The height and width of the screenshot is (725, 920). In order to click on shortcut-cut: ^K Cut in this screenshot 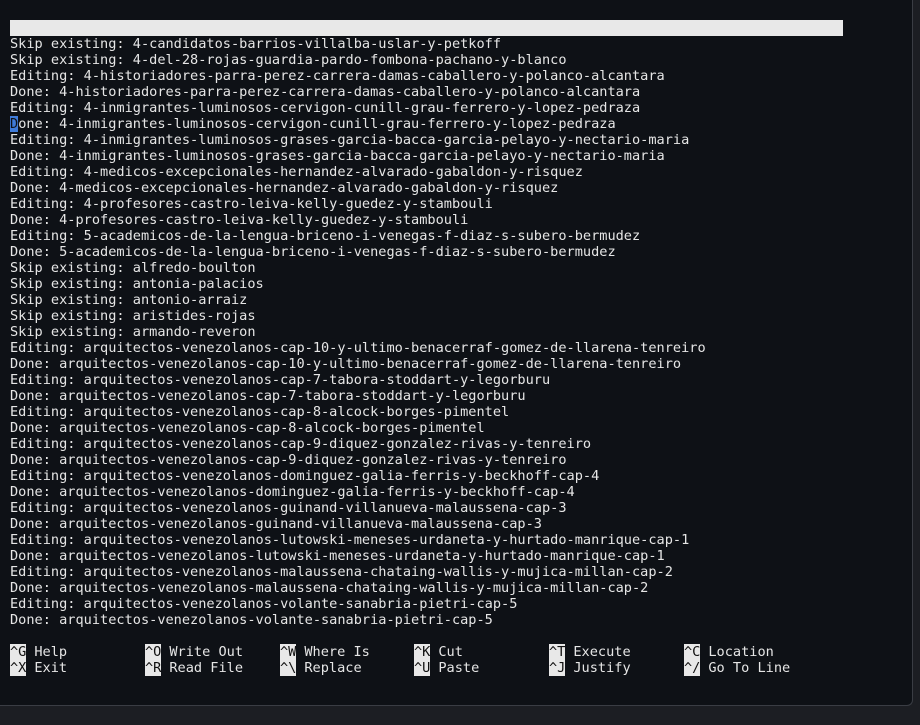, I will do `click(438, 652)`.